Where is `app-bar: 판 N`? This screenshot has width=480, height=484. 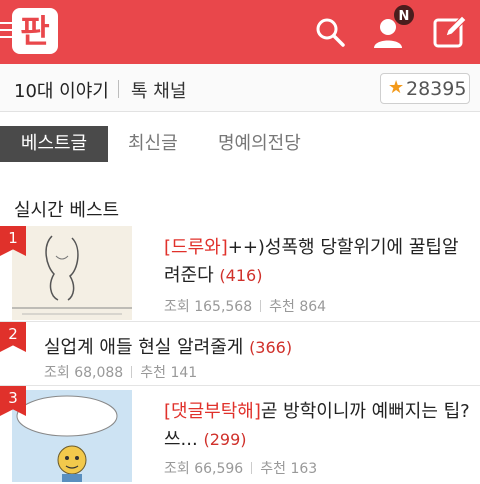 app-bar: 판 N is located at coordinates (240, 32).